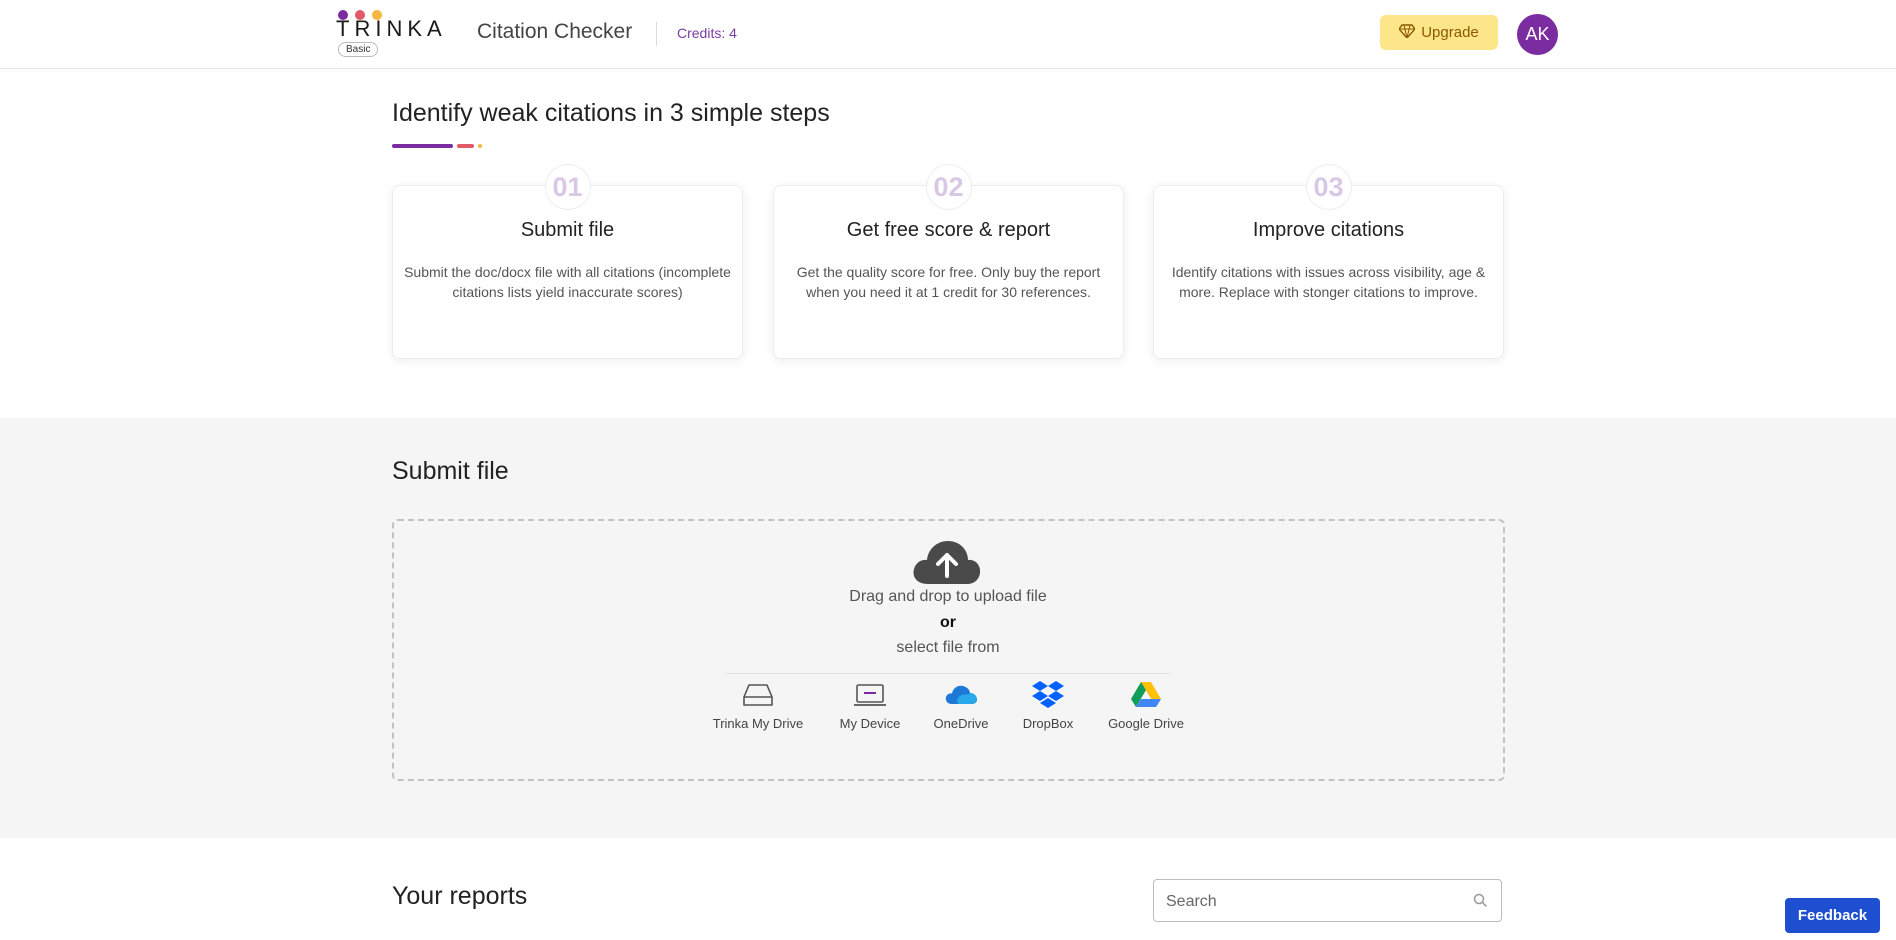 This screenshot has width=1896, height=940. Describe the element at coordinates (947, 562) in the screenshot. I see `cloud-upload-icon` at that location.